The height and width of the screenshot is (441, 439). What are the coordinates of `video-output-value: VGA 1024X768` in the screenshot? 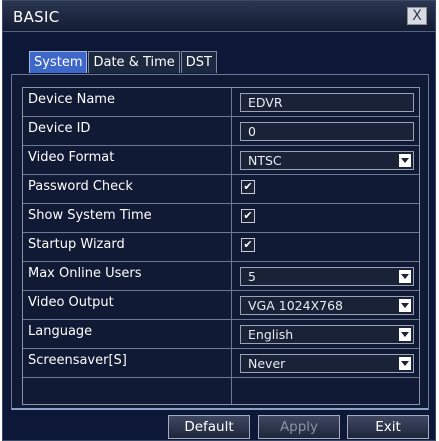 It's located at (295, 305).